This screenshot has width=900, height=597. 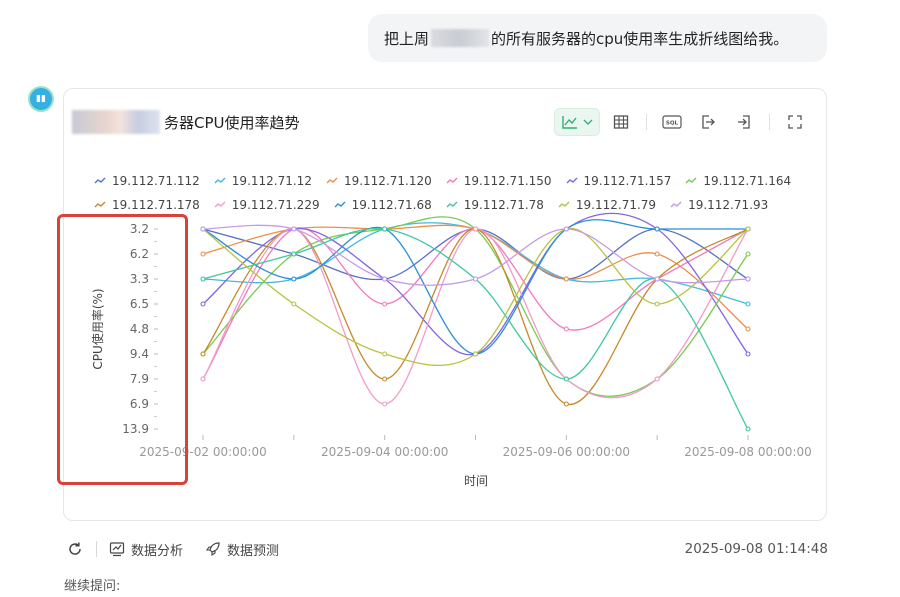 I want to click on footer-divider, so click(x=96, y=549).